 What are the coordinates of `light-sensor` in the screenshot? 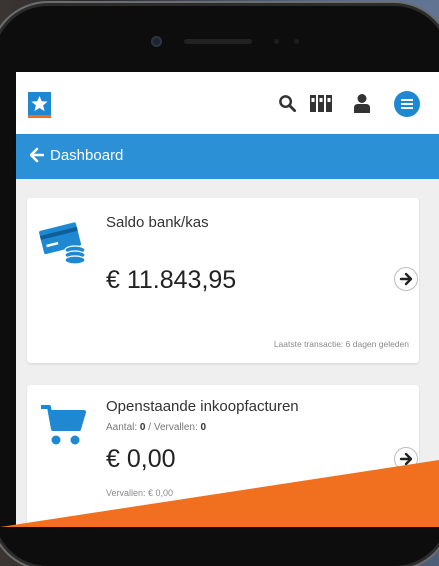 It's located at (296, 41).